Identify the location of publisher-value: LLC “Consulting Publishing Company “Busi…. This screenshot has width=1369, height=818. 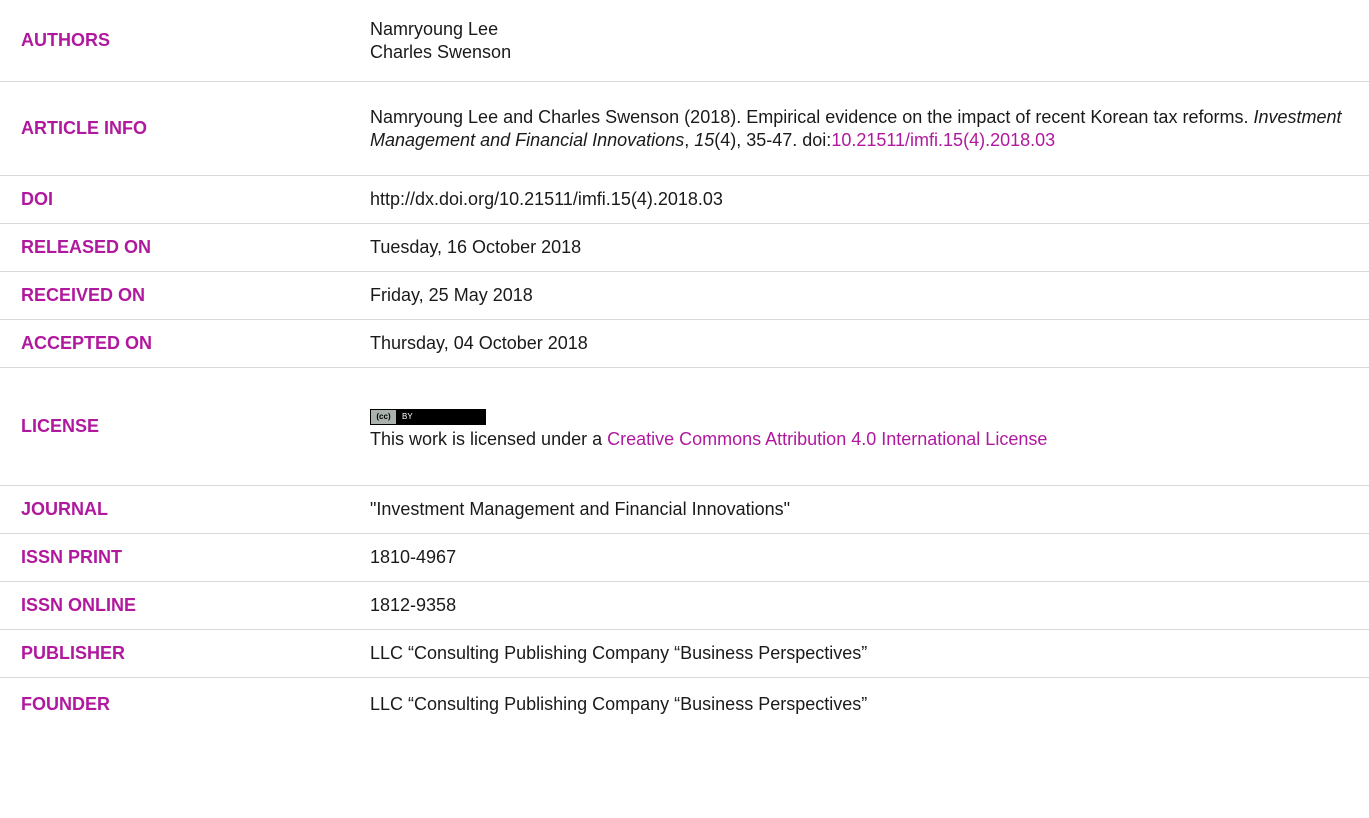
(619, 653).